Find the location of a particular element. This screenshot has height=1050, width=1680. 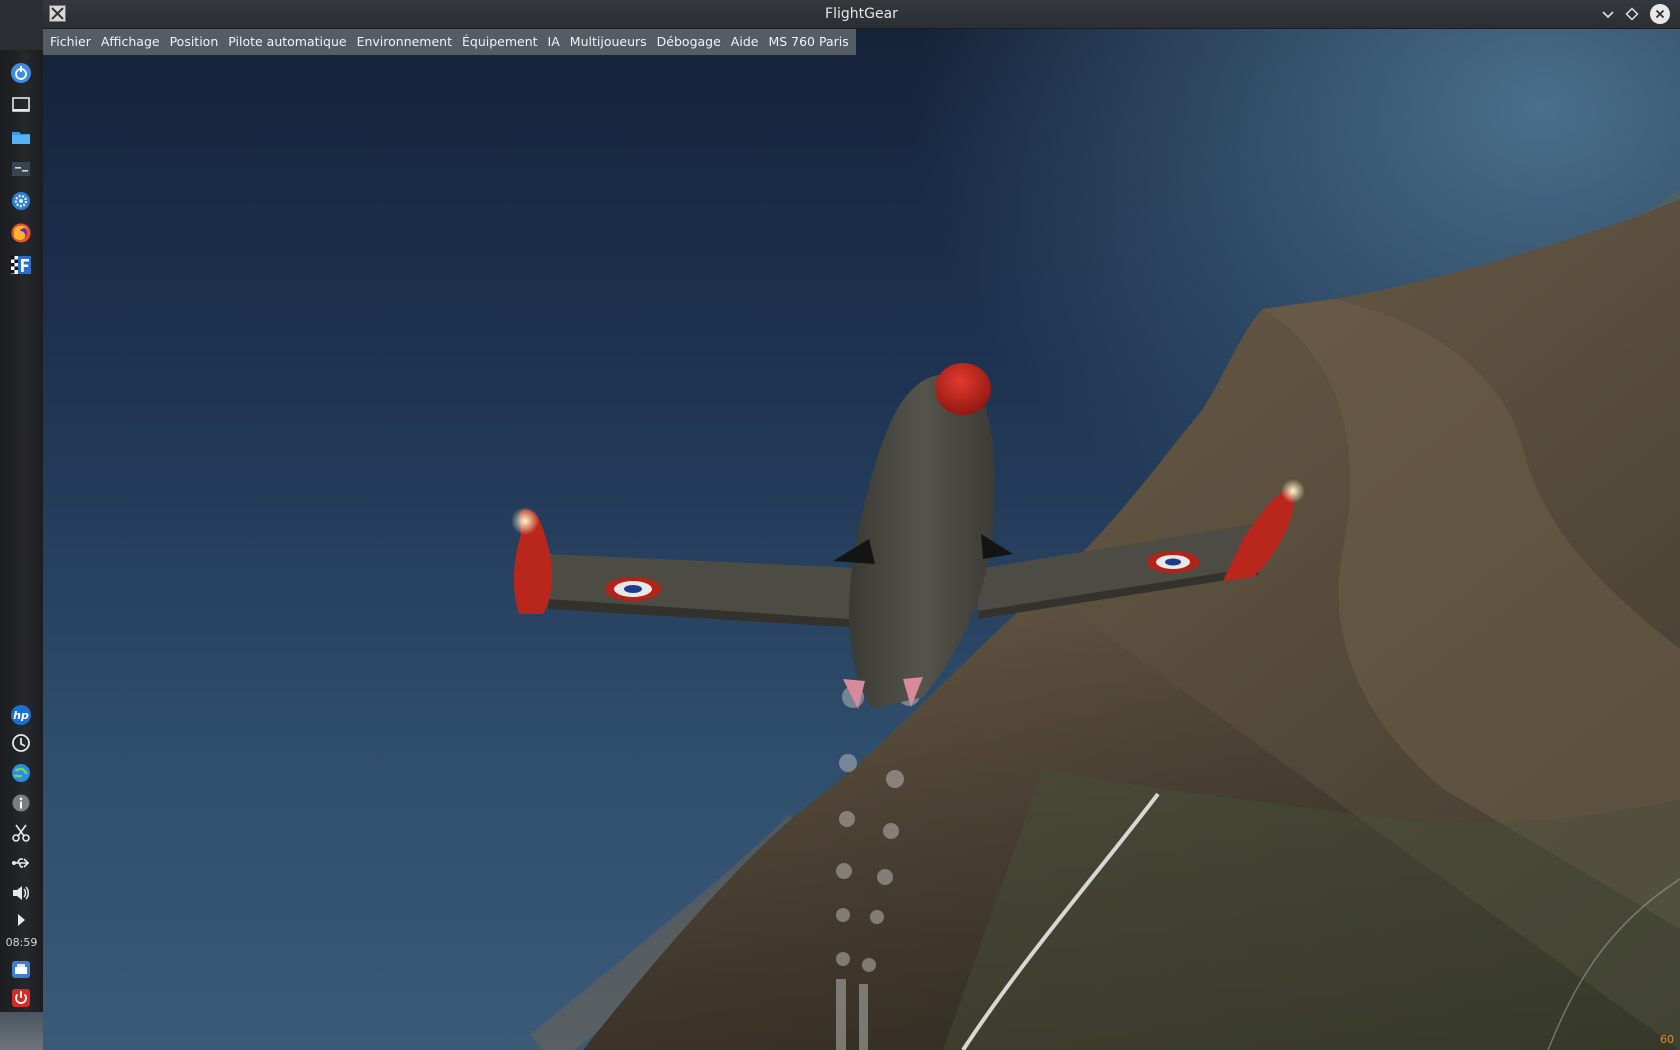

menu-position: Position is located at coordinates (194, 42).